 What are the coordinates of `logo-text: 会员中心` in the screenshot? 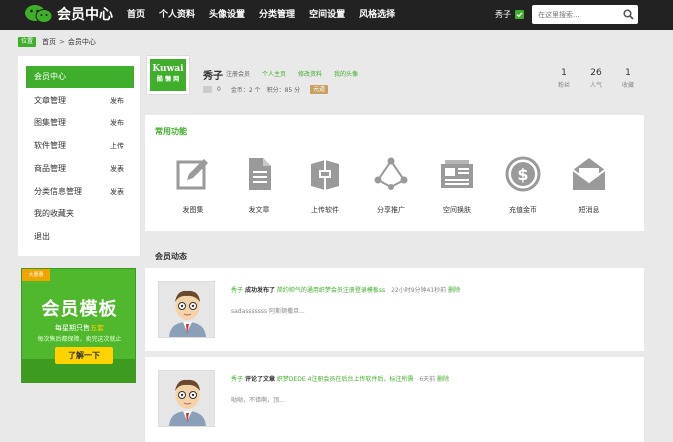 It's located at (85, 15).